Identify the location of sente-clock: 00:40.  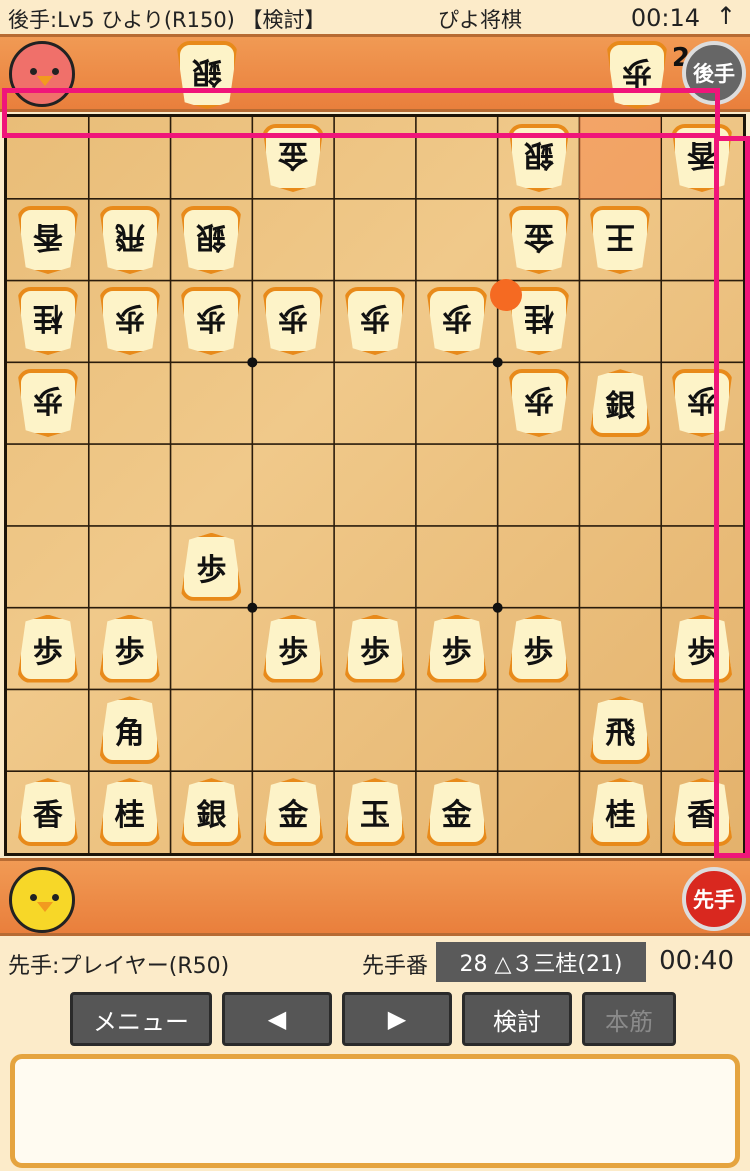
(696, 961).